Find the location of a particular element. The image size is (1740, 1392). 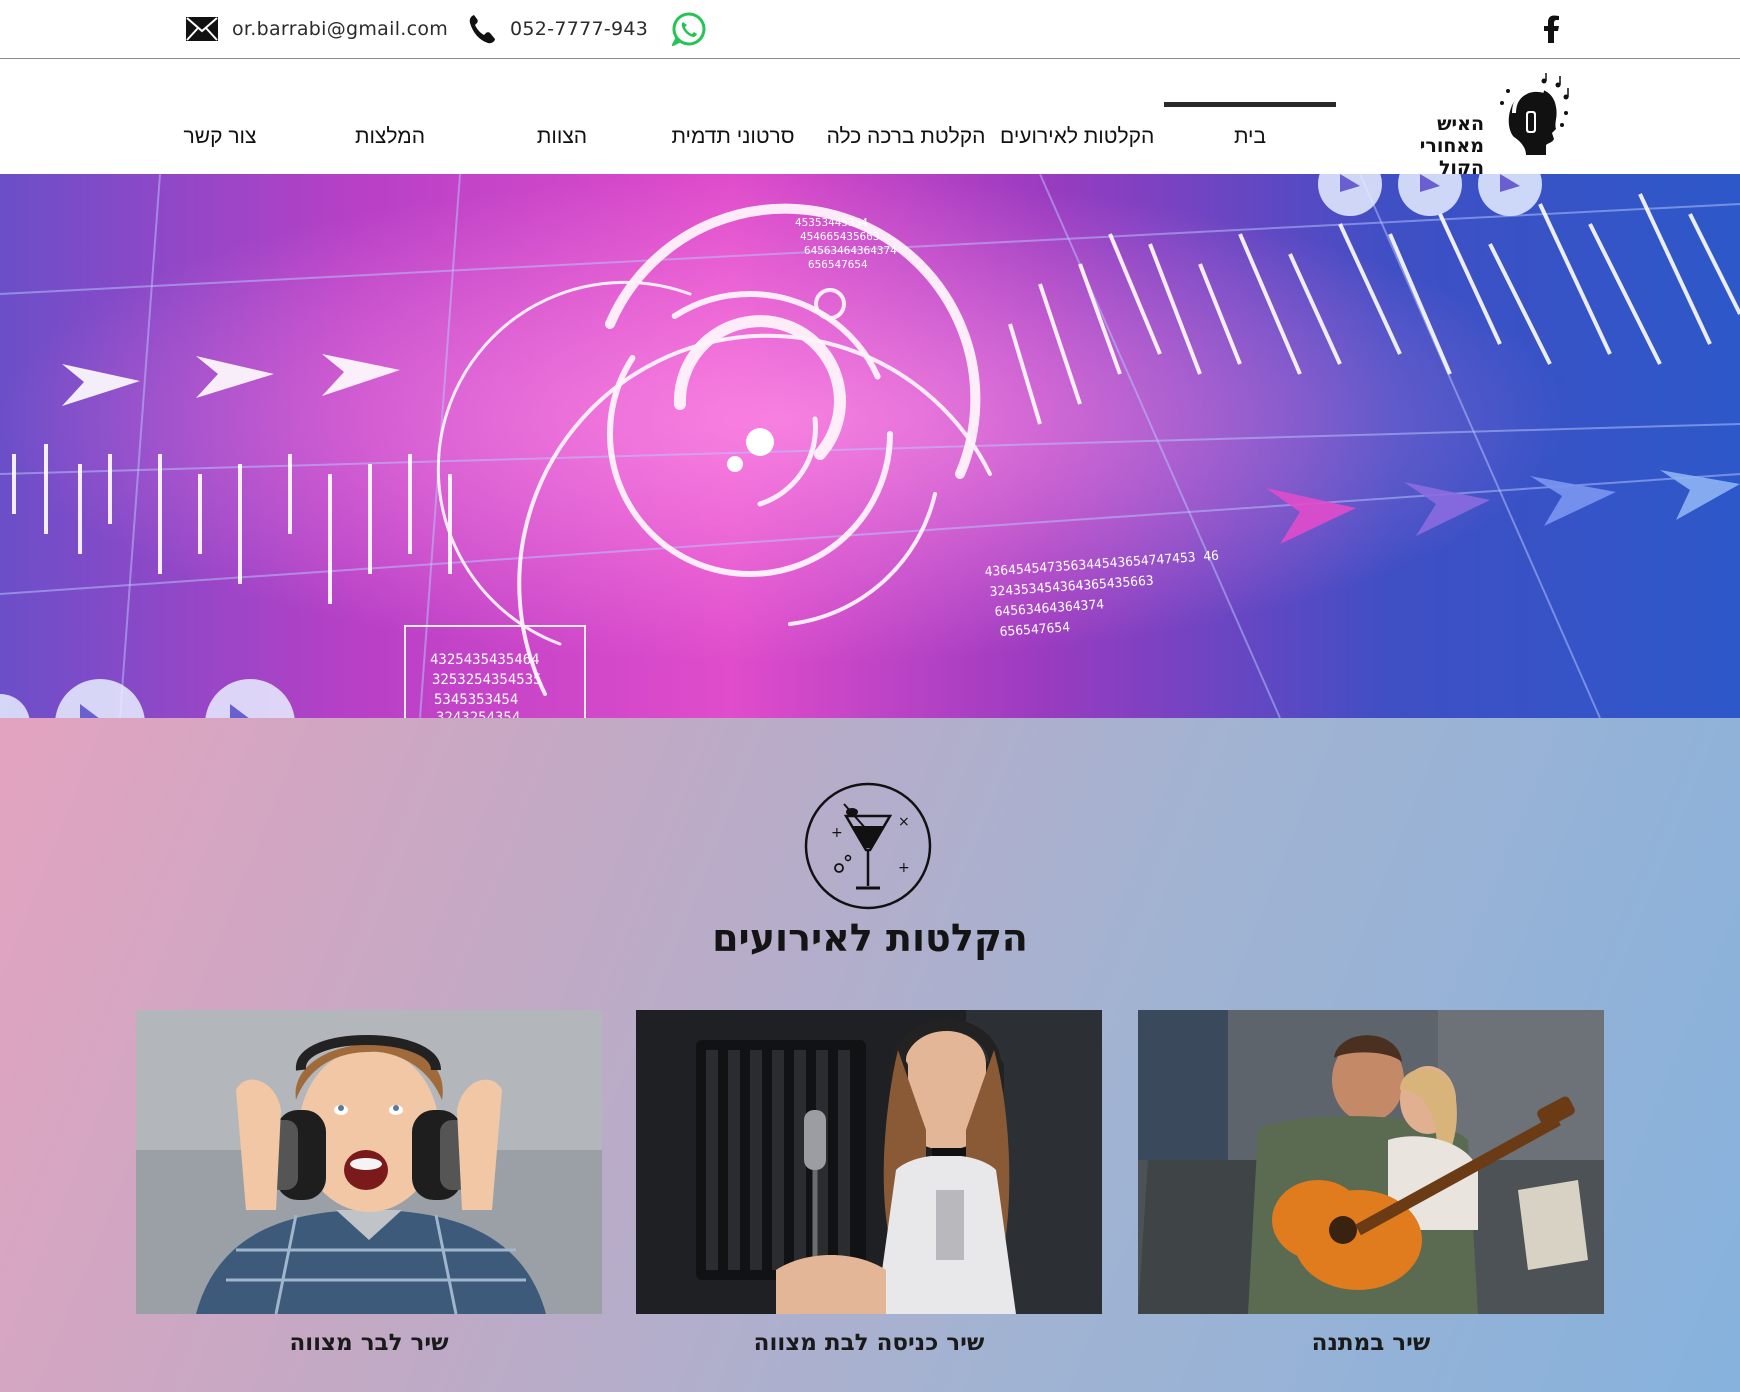

hero-number: 64563464364374 is located at coordinates (850, 250).